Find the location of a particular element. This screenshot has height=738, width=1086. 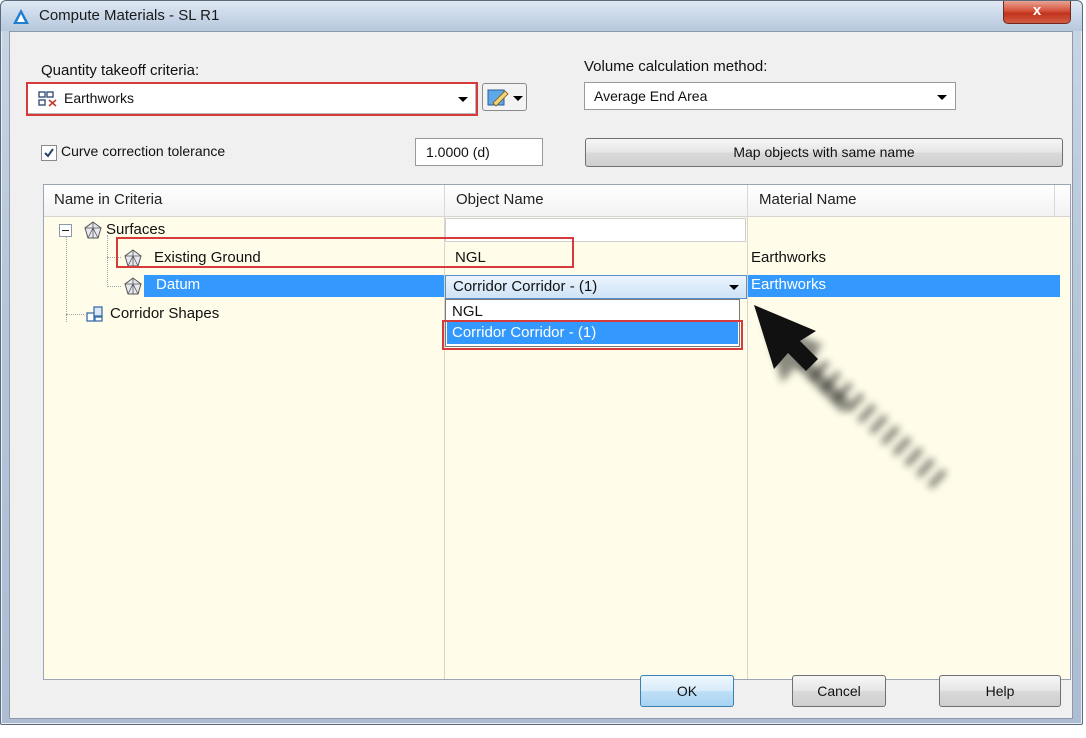

check-icon is located at coordinates (49, 153).